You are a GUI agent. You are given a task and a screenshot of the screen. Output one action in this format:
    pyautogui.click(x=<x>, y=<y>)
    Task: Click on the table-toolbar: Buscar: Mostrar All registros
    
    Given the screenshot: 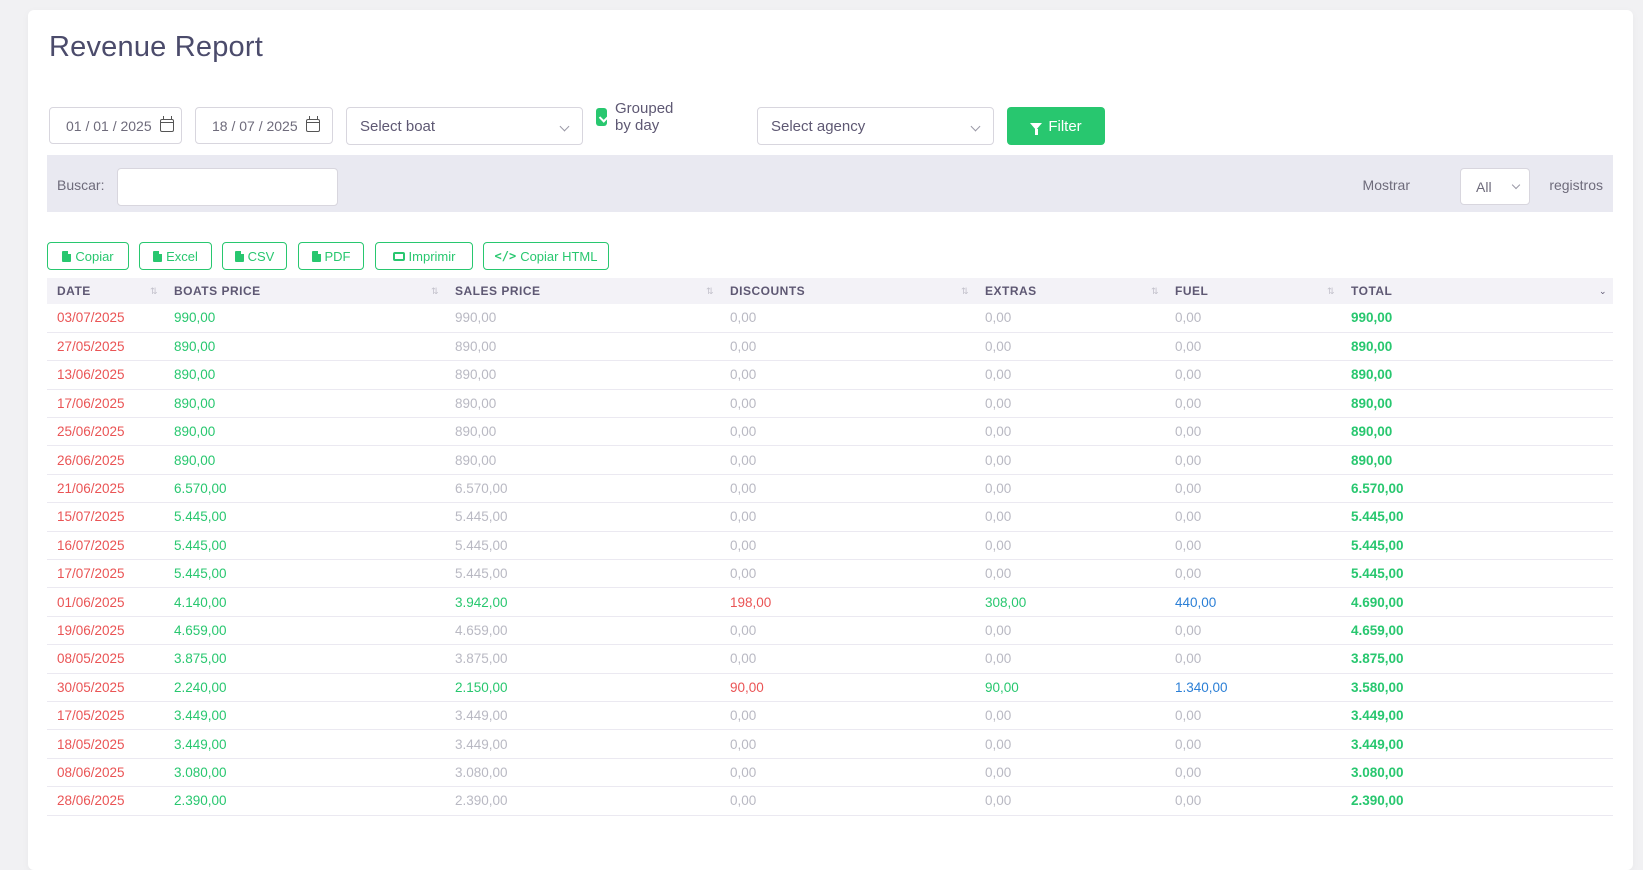 What is the action you would take?
    pyautogui.click(x=830, y=183)
    